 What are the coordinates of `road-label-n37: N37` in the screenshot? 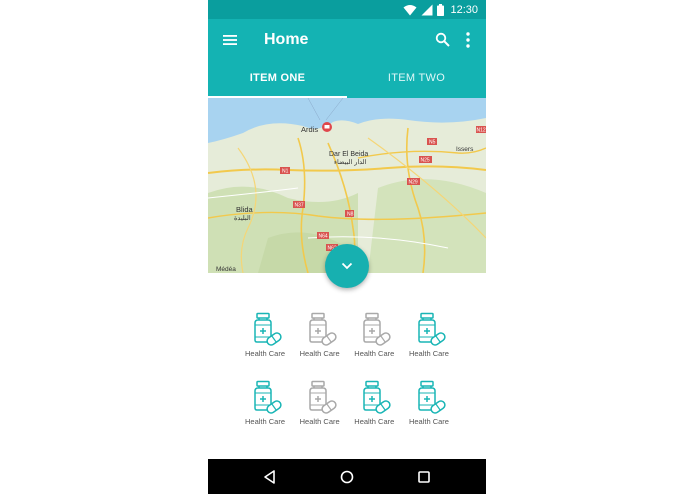 It's located at (299, 206).